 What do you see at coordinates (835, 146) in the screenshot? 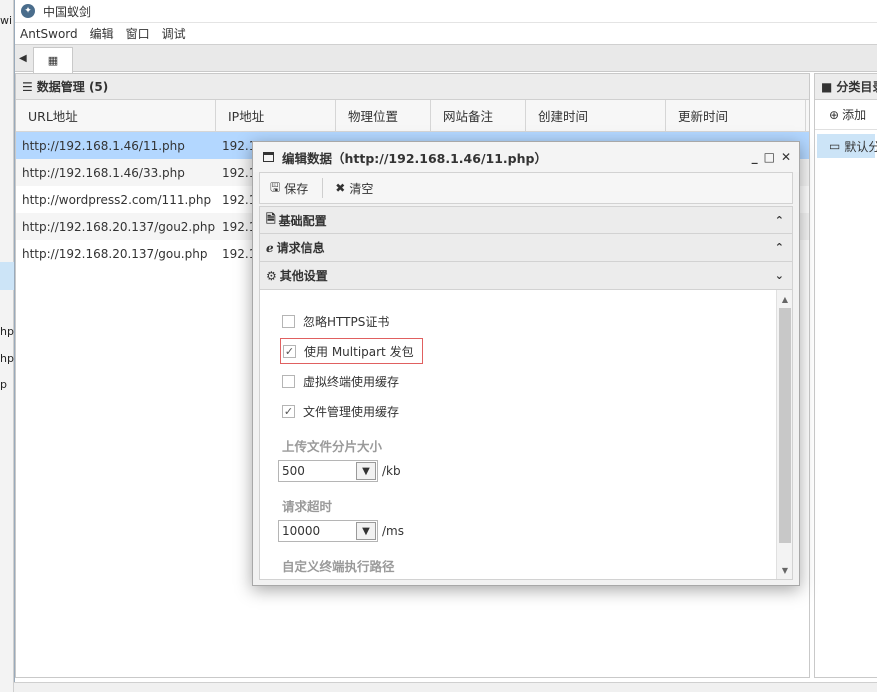
I see `folder-open-icon: ▭` at bounding box center [835, 146].